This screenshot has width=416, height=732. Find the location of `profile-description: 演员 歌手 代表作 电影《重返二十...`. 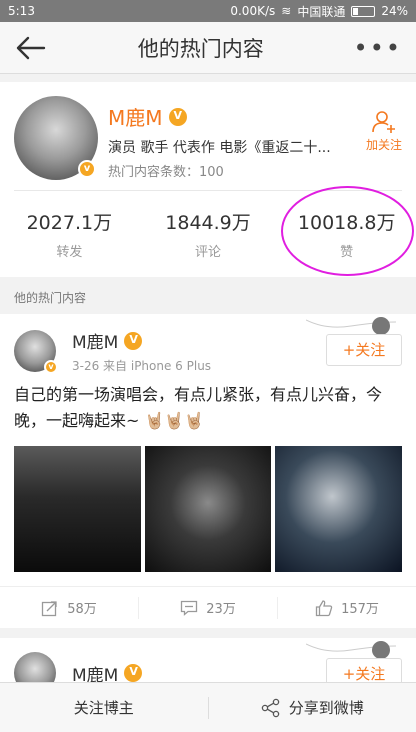

profile-description: 演员 歌手 代表作 电影《重返二十... is located at coordinates (219, 148).